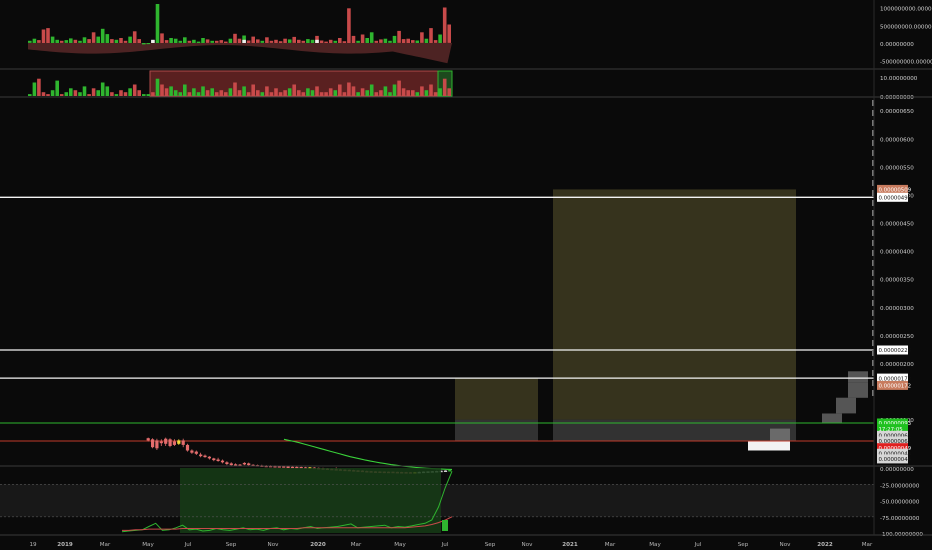 This screenshot has width=932, height=550. Describe the element at coordinates (274, 545) in the screenshot. I see `x-tick-label: Nov` at that location.